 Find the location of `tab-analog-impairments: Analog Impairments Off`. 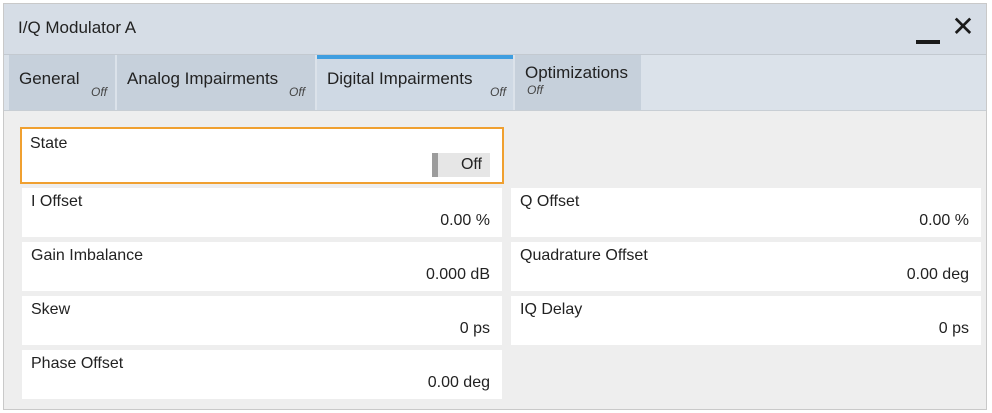

tab-analog-impairments: Analog Impairments Off is located at coordinates (216, 82).